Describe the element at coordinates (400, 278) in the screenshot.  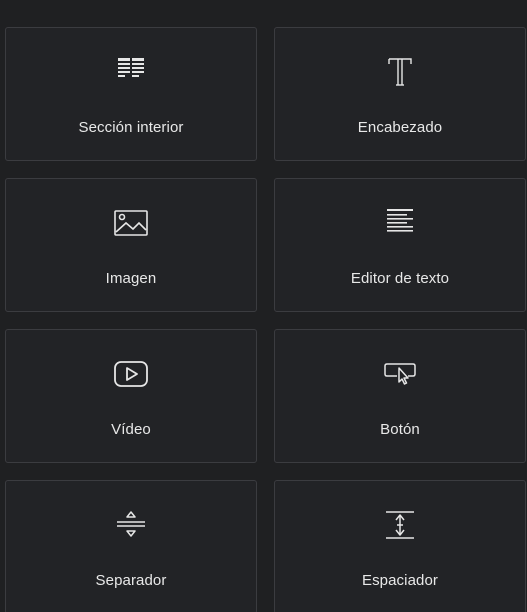
I see `widget-label: Editor de texto` at that location.